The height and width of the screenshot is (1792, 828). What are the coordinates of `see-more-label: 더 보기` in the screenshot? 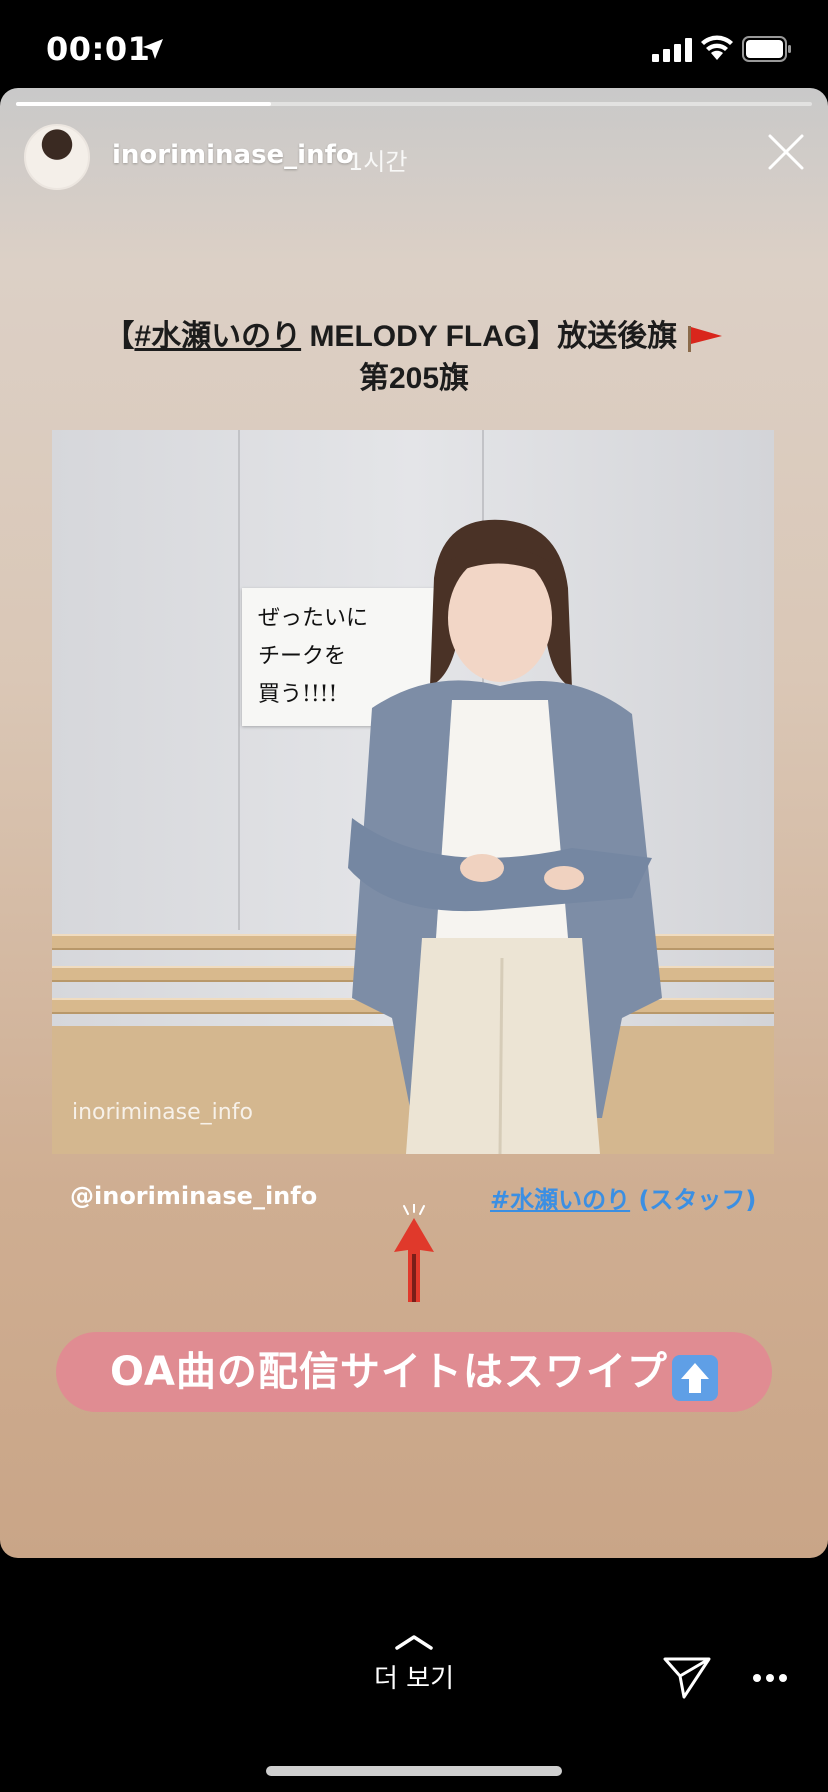 It's located at (414, 1679).